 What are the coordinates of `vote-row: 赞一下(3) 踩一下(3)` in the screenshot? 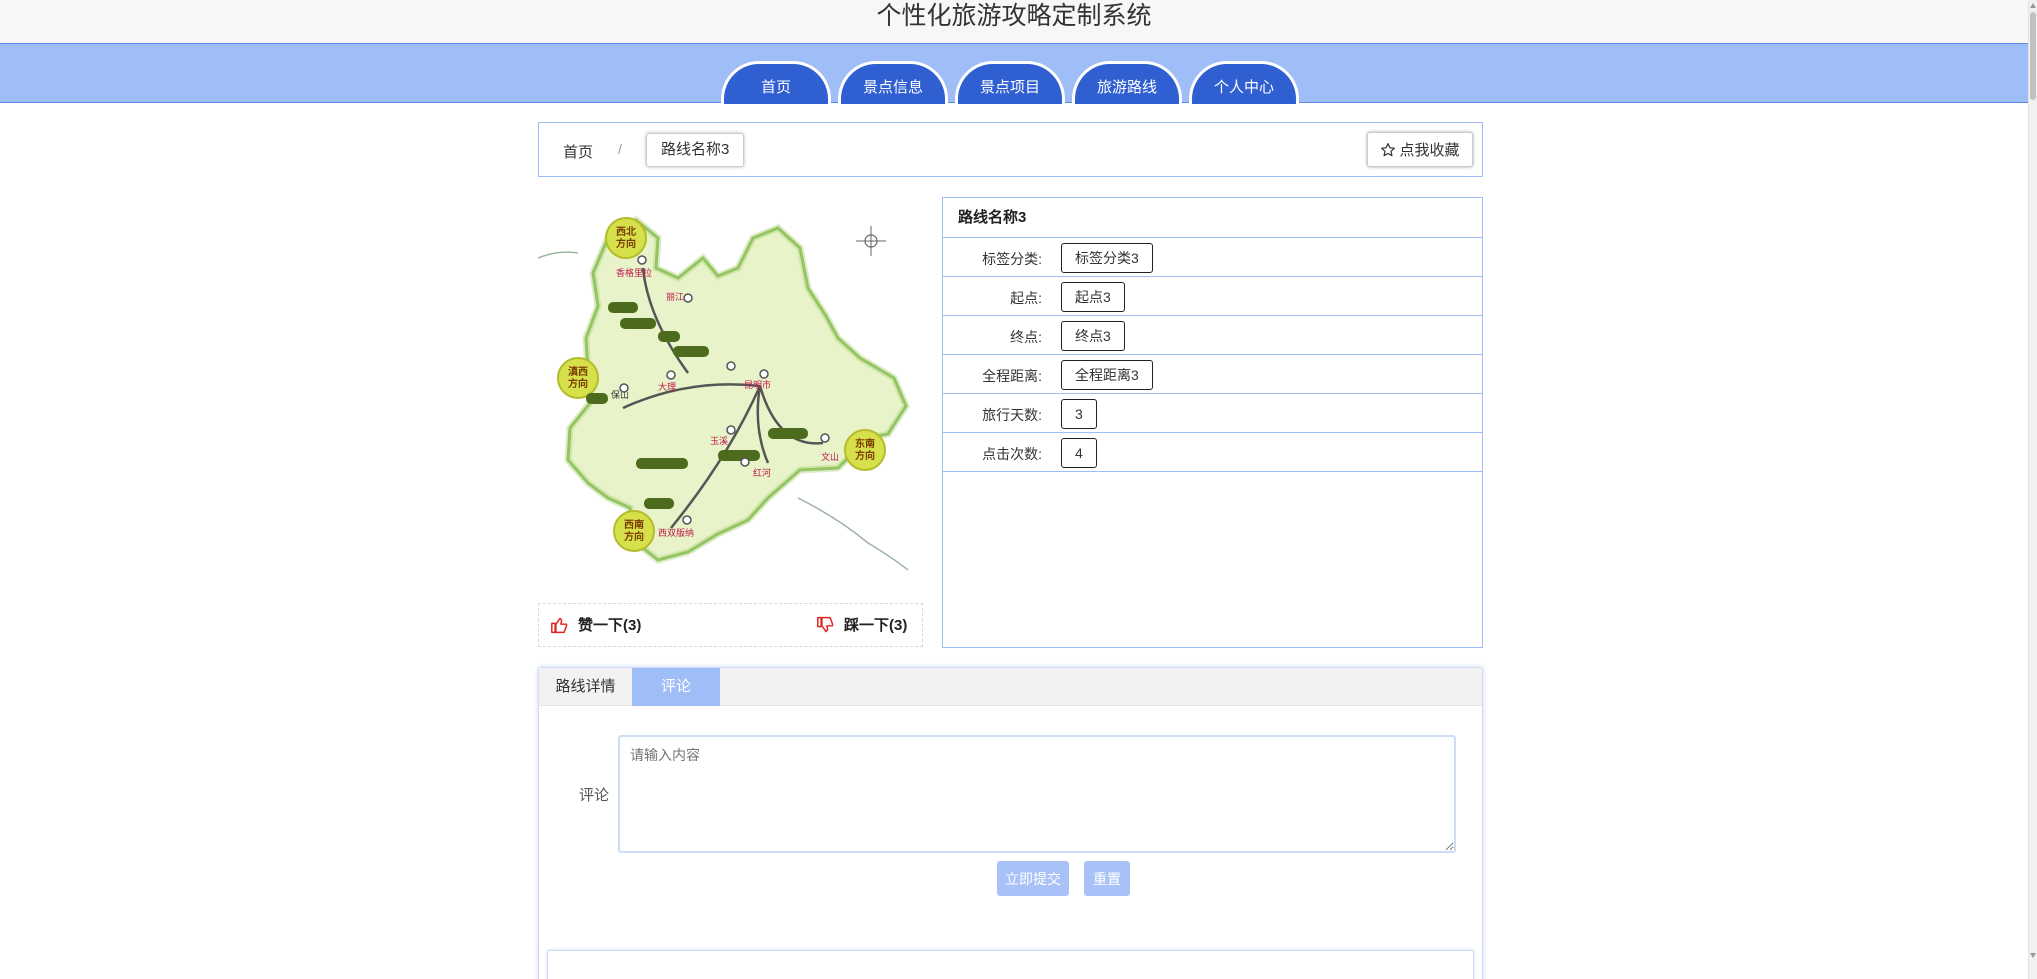 It's located at (730, 625).